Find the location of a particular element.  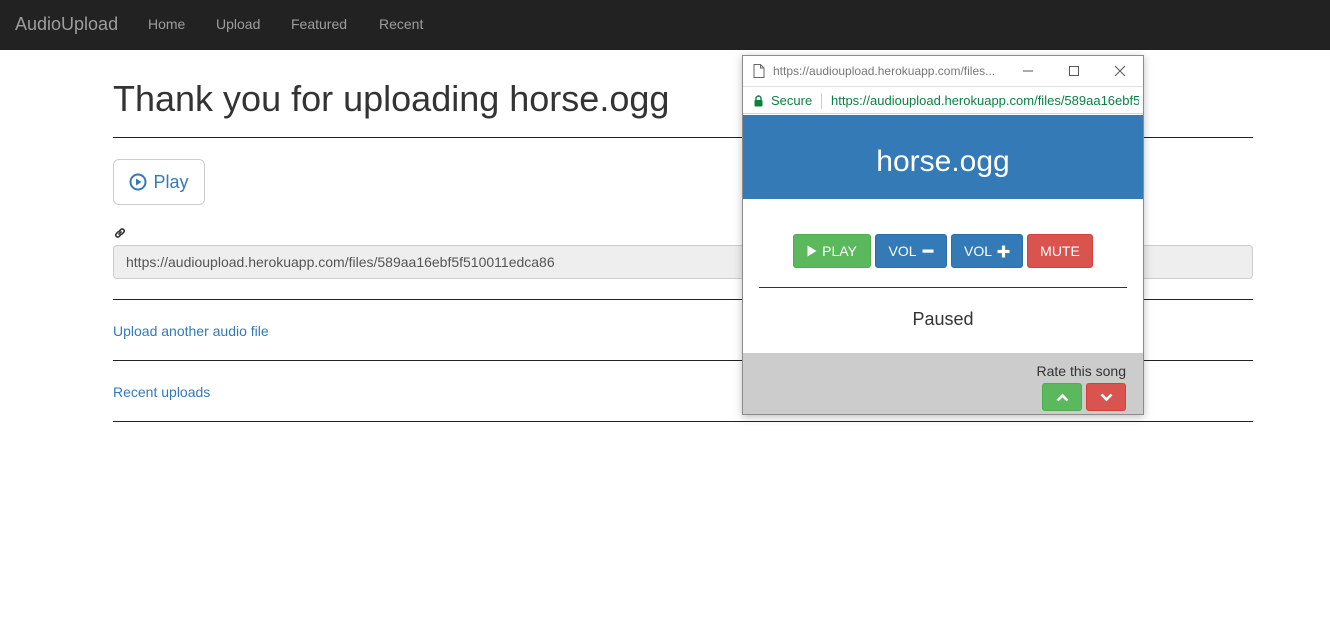

player-play-button: PLAY is located at coordinates (832, 251).